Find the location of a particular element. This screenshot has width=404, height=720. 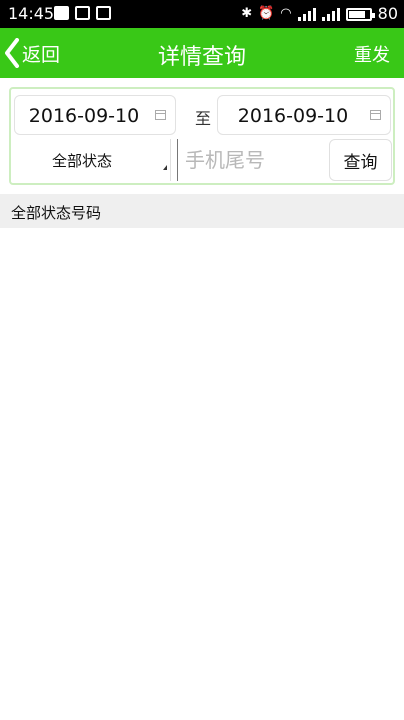

resend-button: 重发 is located at coordinates (372, 54).